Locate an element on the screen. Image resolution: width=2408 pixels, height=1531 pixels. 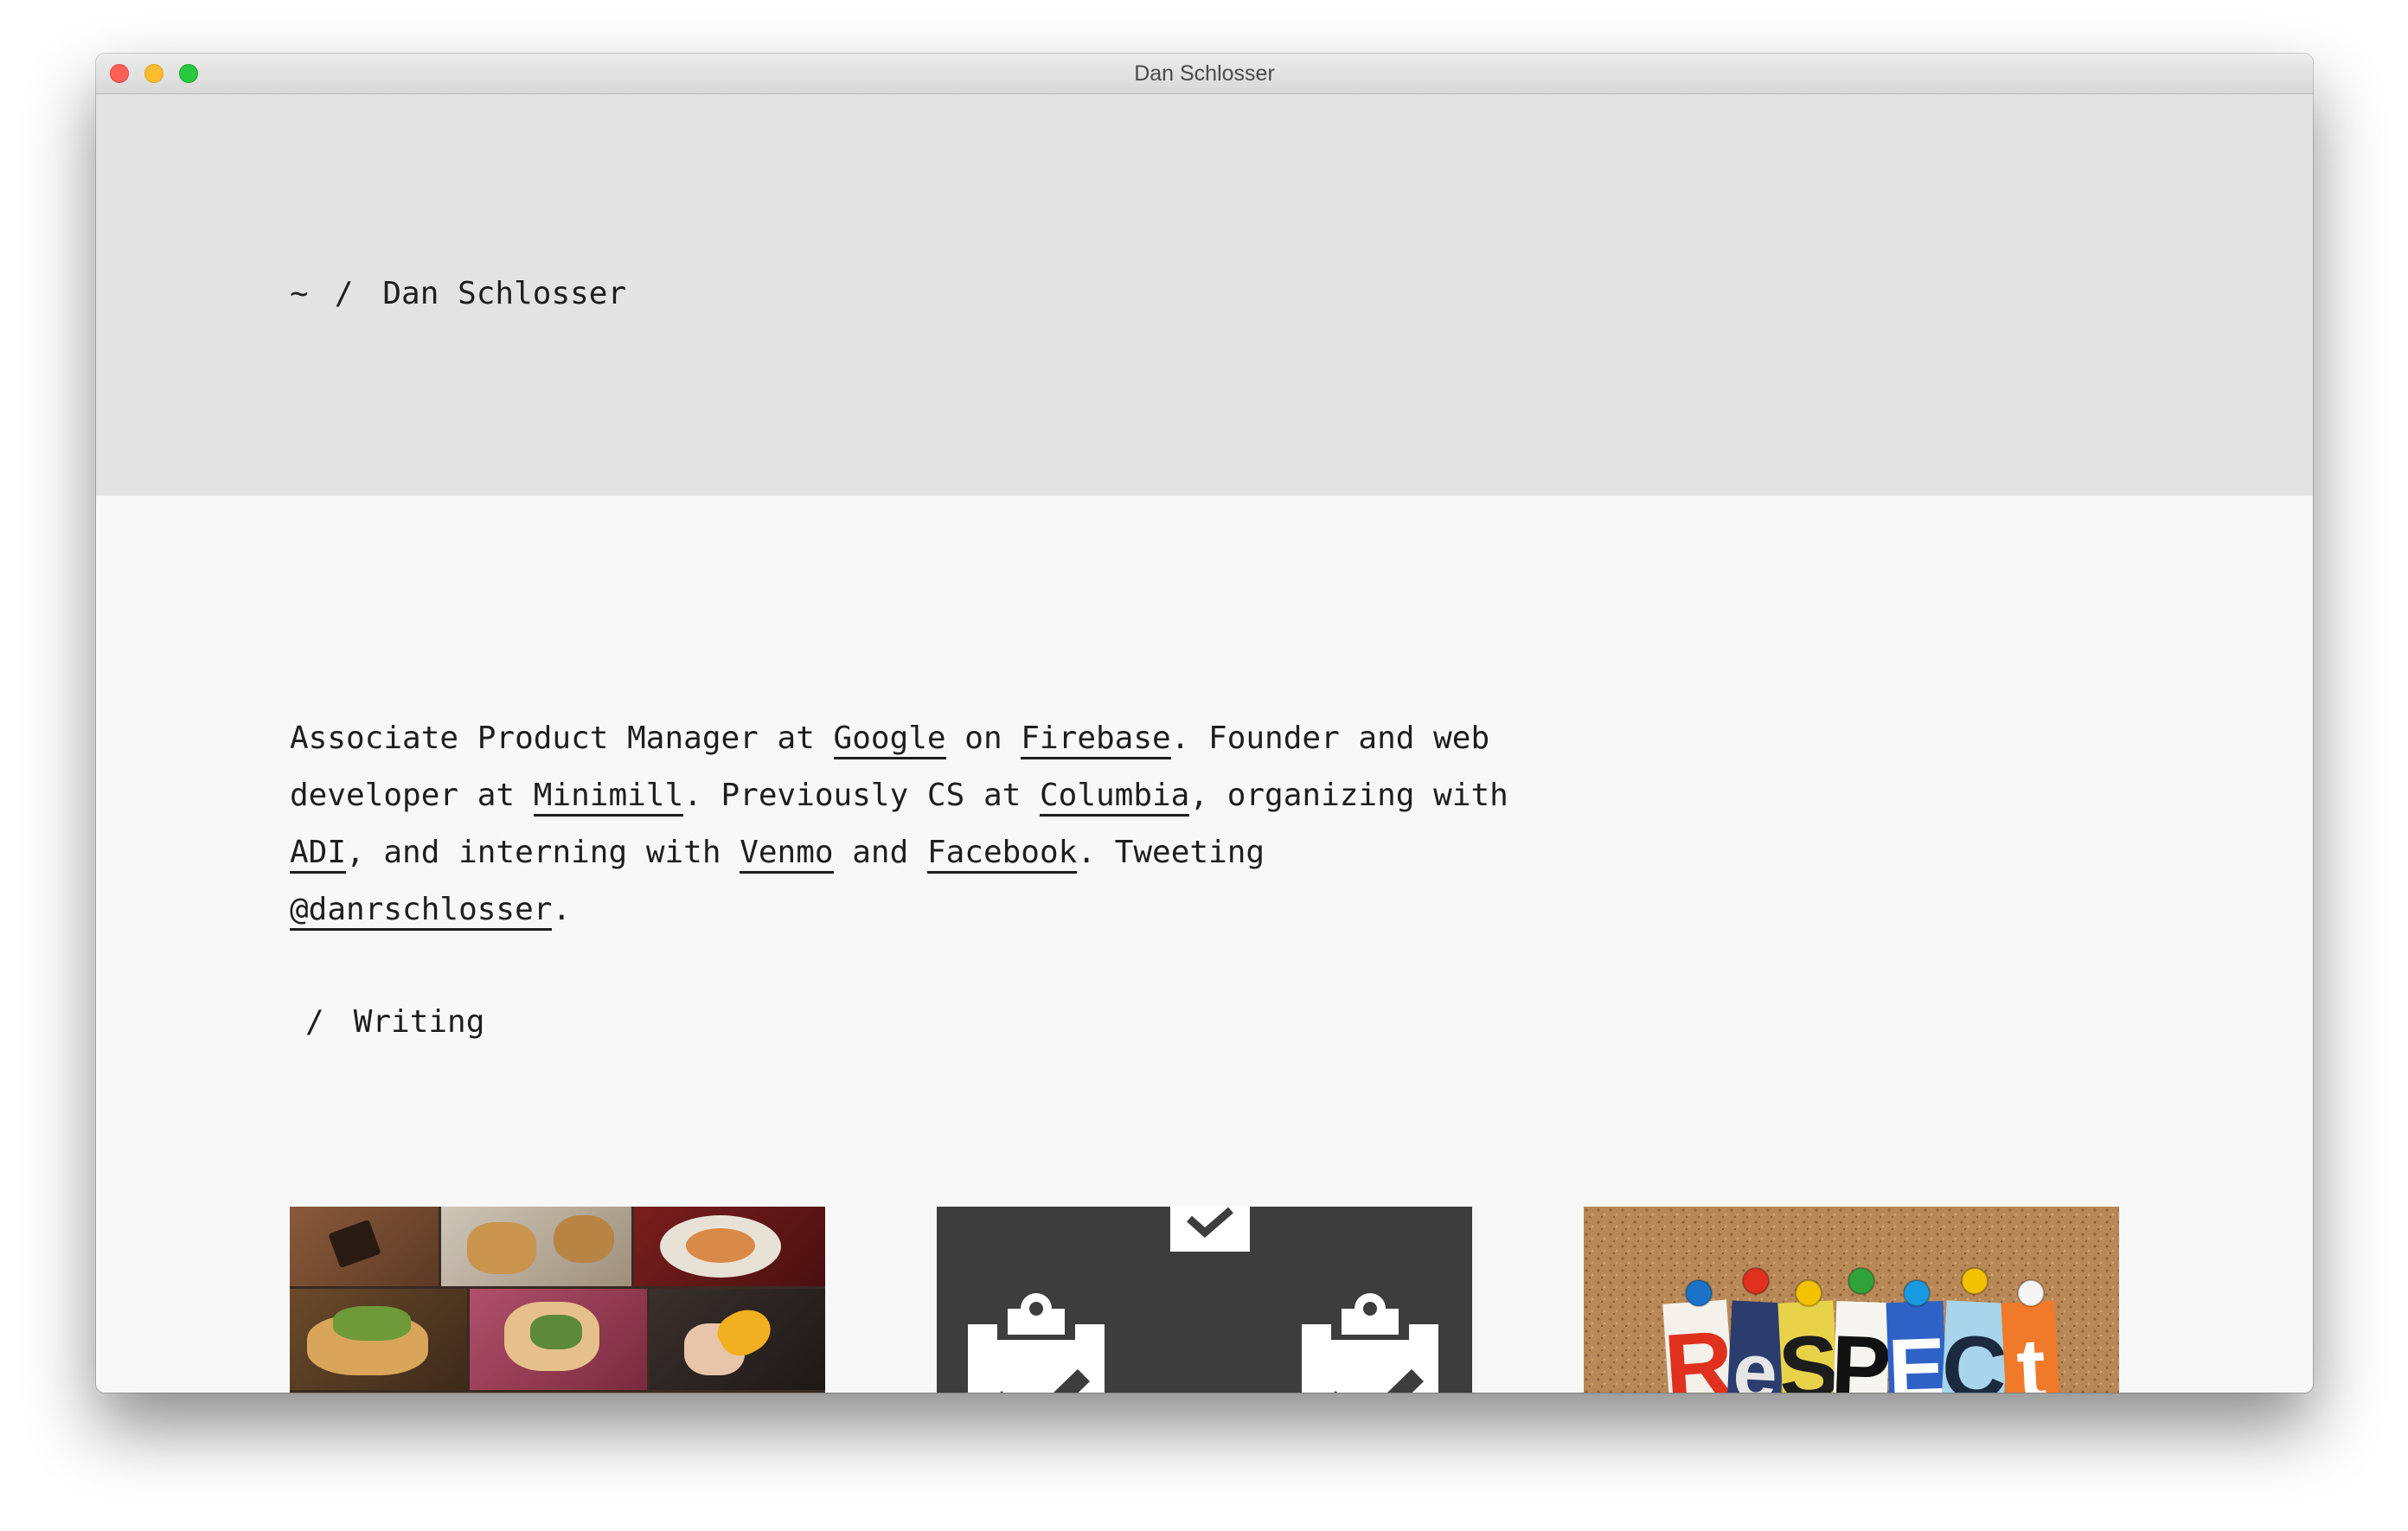
bio-text: on is located at coordinates (983, 738).